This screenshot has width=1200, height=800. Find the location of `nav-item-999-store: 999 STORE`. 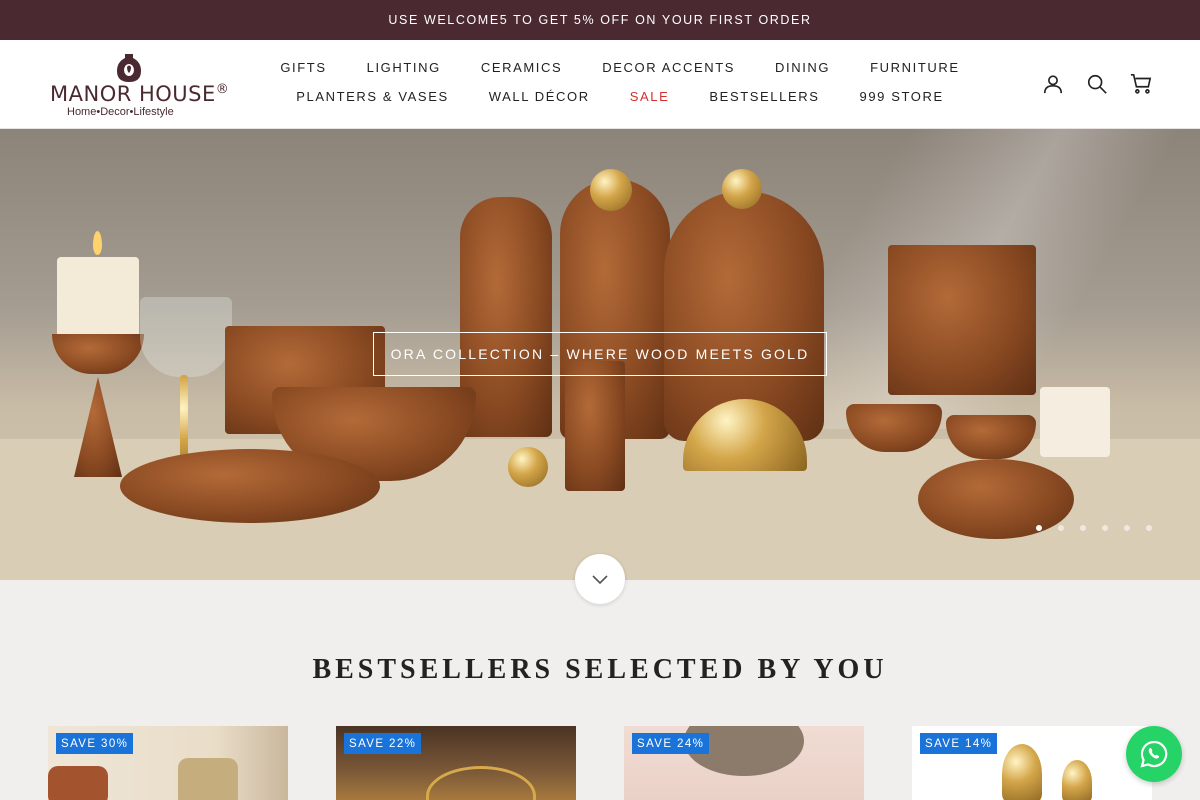

nav-item-999-store: 999 STORE is located at coordinates (902, 96).